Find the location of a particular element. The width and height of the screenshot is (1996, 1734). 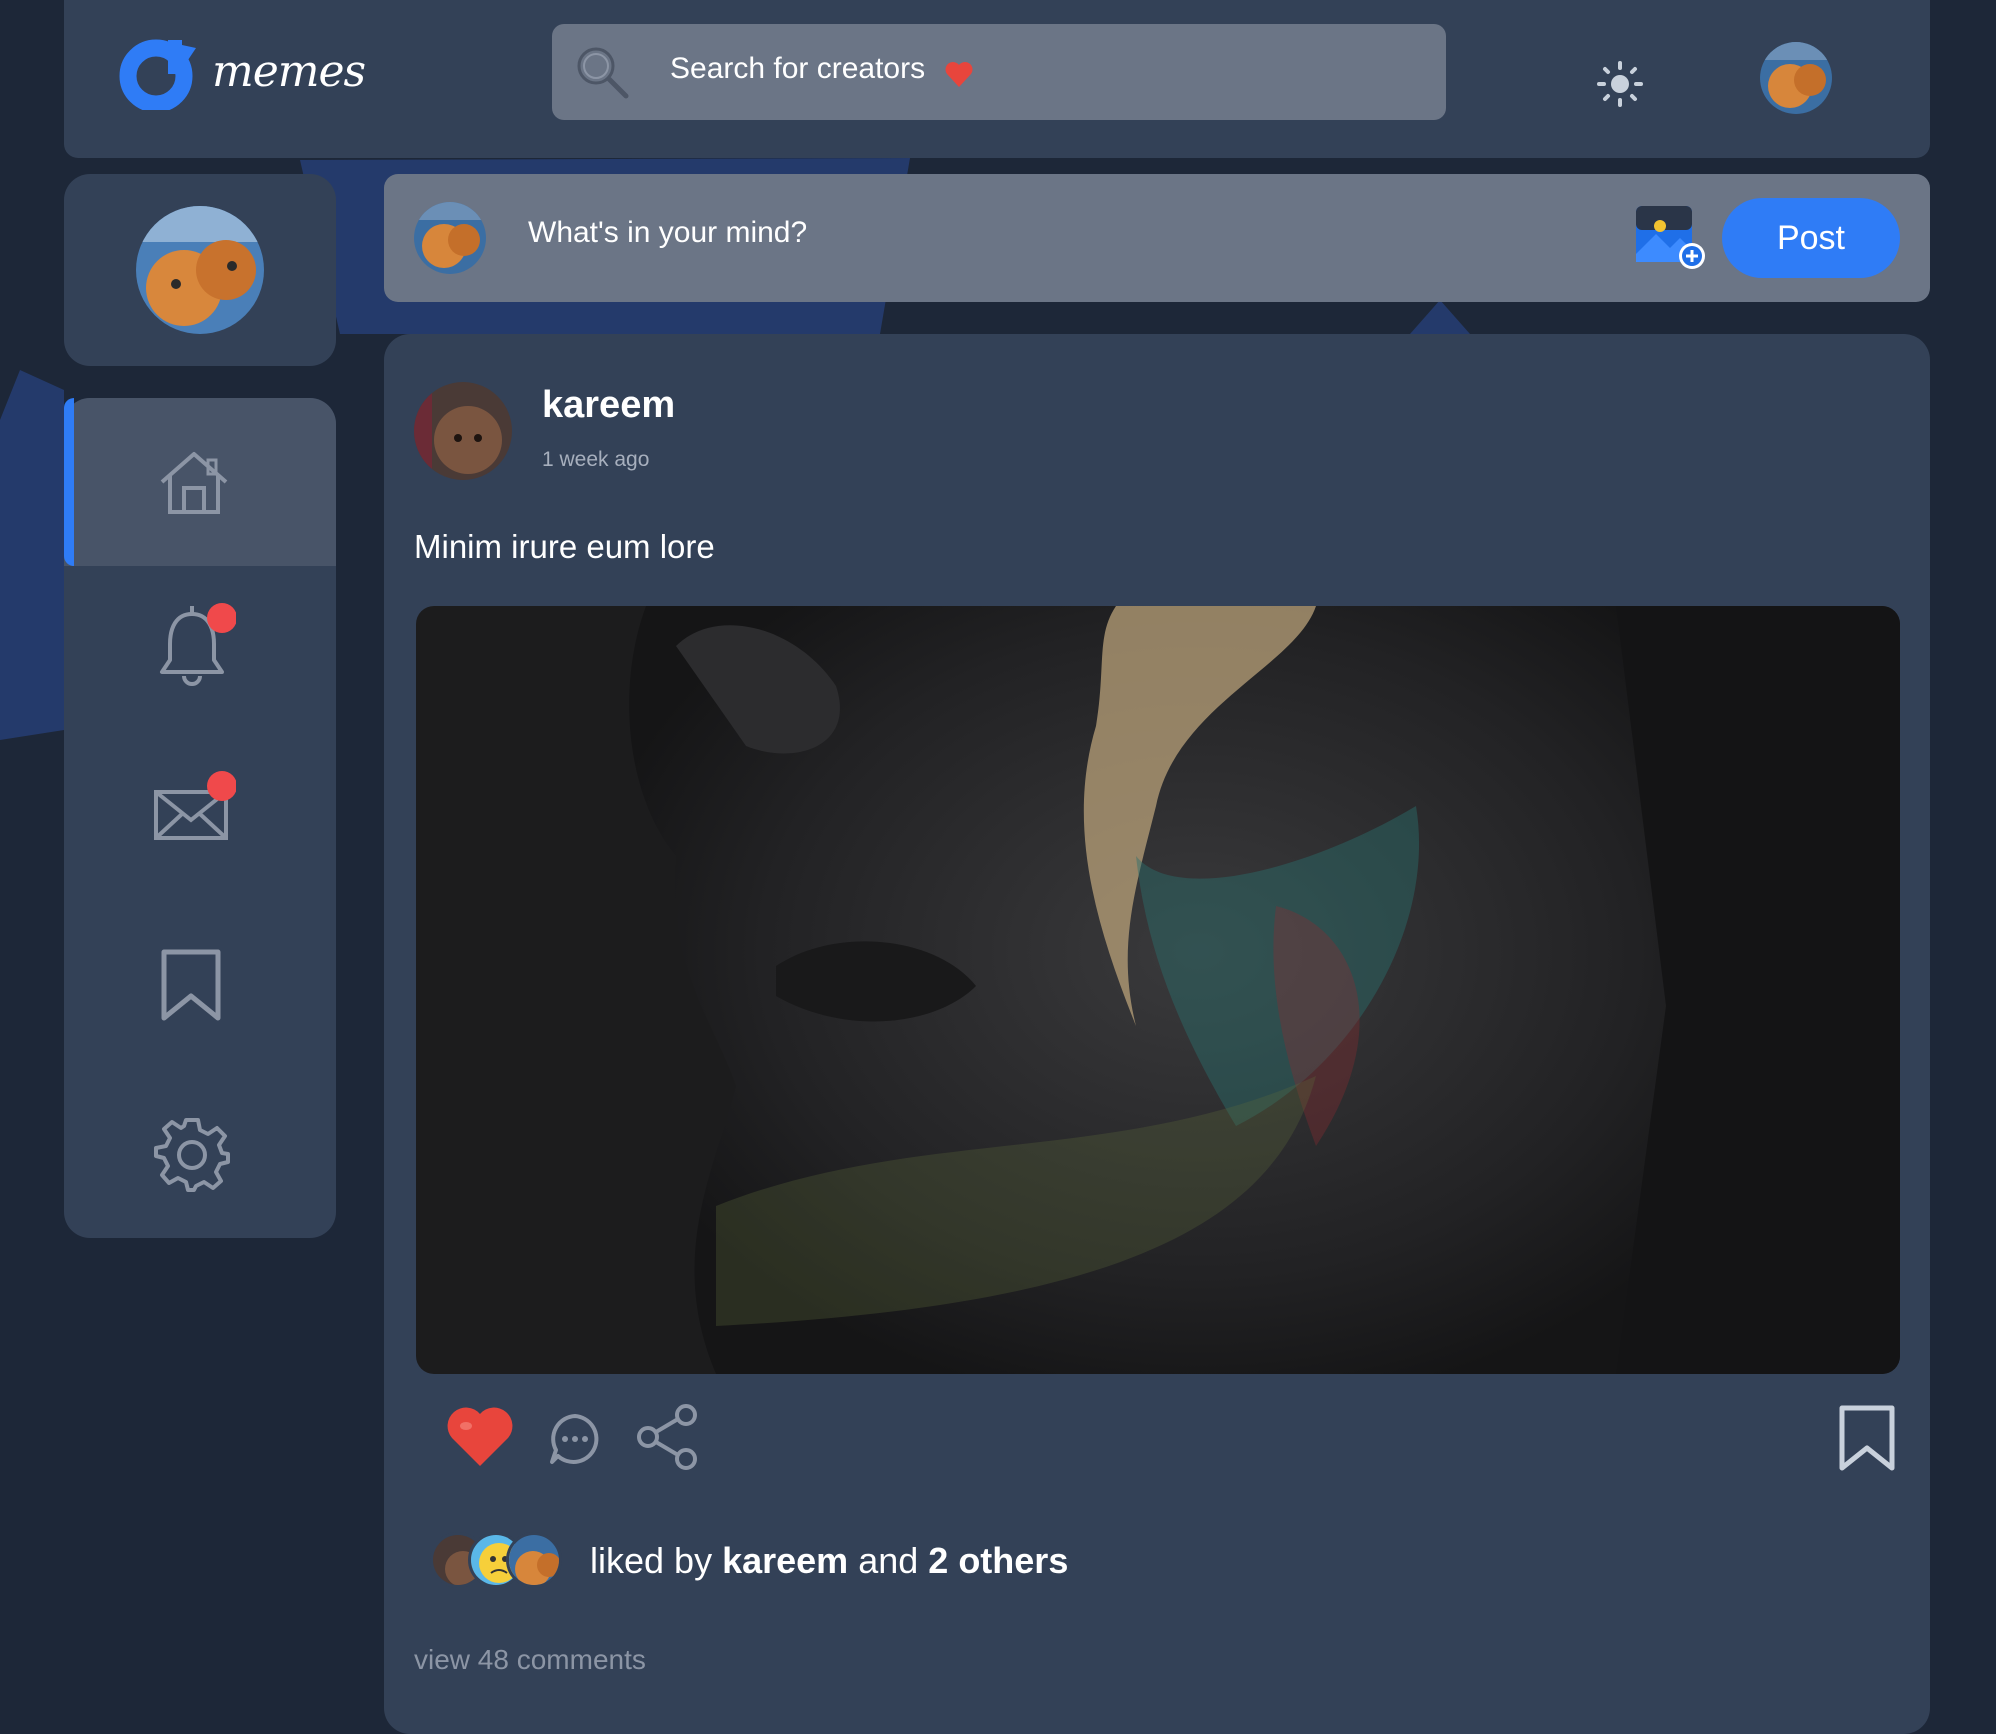

composer-input: What's in your mind? is located at coordinates (667, 233).